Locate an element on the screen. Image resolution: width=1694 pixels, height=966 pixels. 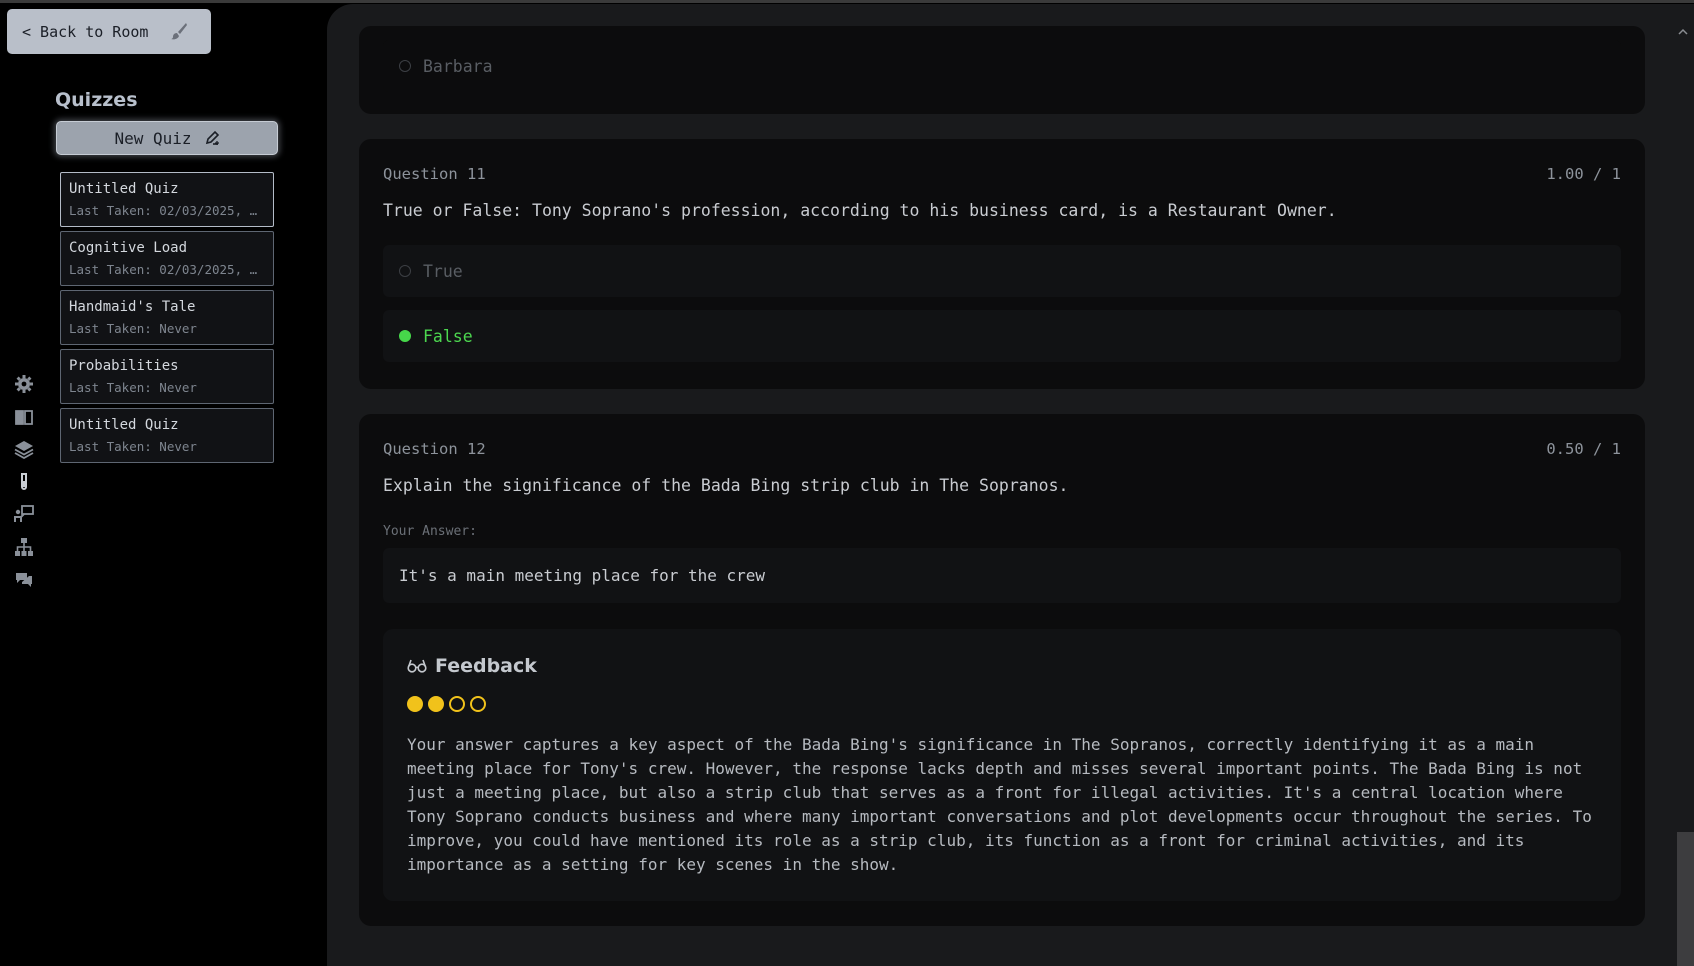
chat-icon is located at coordinates (24, 580).